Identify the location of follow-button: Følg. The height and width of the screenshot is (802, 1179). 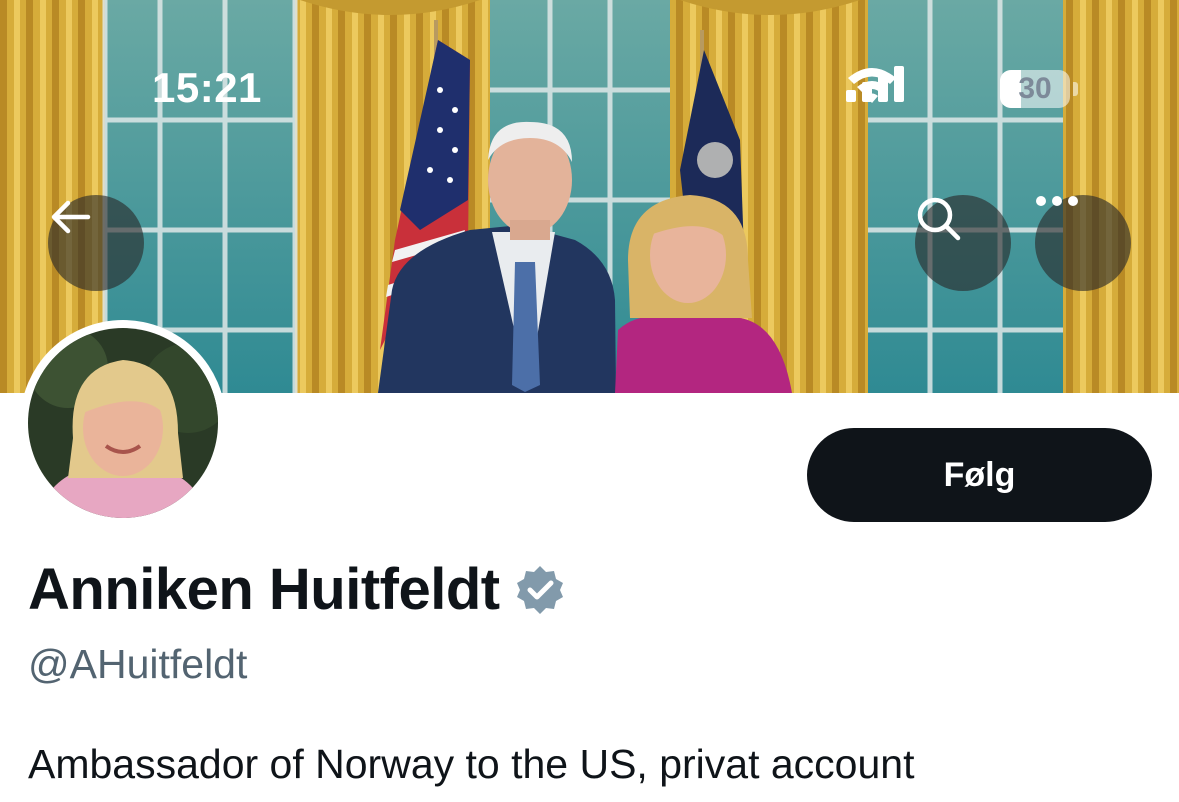
(979, 475).